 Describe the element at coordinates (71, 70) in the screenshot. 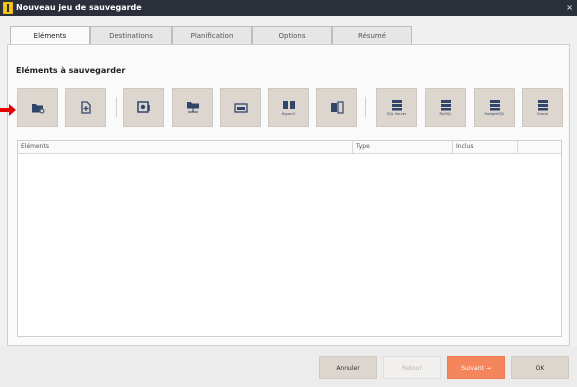

I see `section-title: Eléments à sauvegarder` at that location.